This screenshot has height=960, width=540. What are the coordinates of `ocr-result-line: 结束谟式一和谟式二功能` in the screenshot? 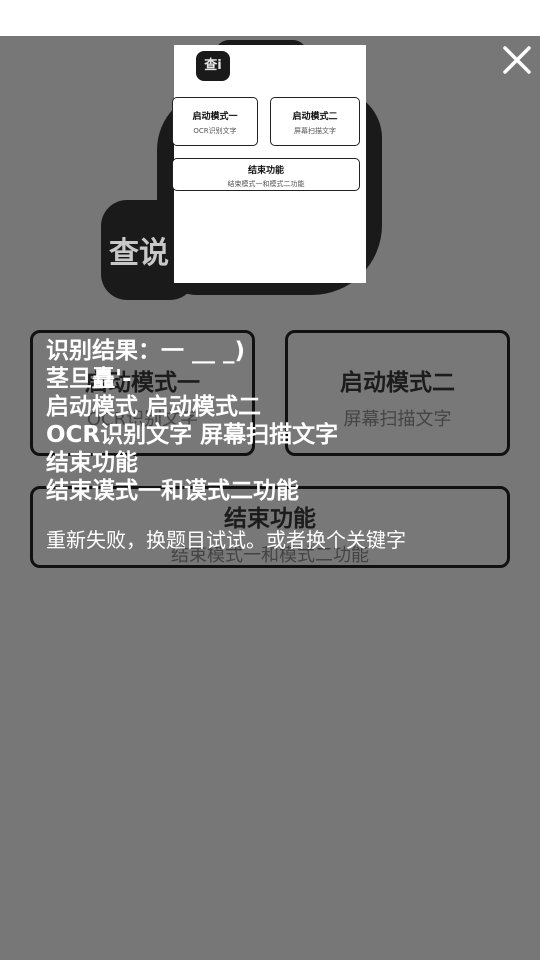 It's located at (172, 491).